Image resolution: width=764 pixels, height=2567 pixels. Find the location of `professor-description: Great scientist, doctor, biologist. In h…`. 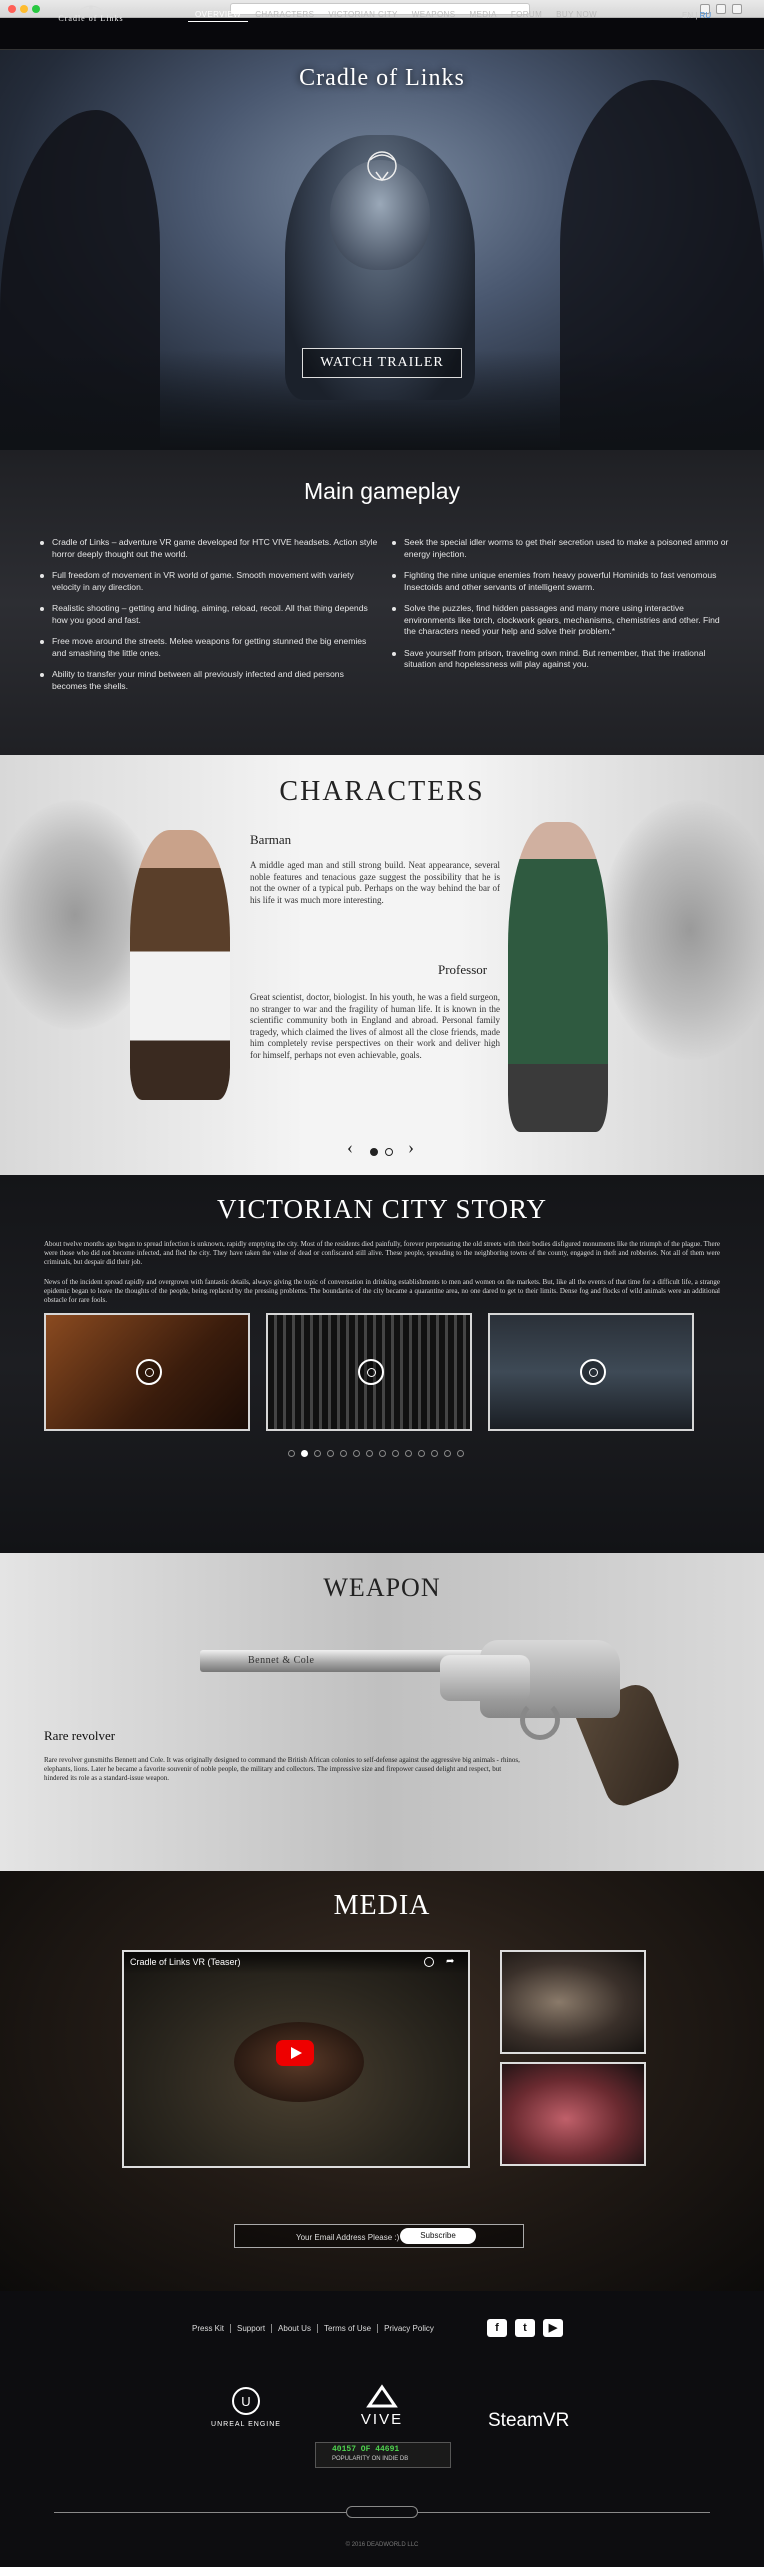

professor-description: Great scientist, doctor, biologist. In h… is located at coordinates (375, 1026).